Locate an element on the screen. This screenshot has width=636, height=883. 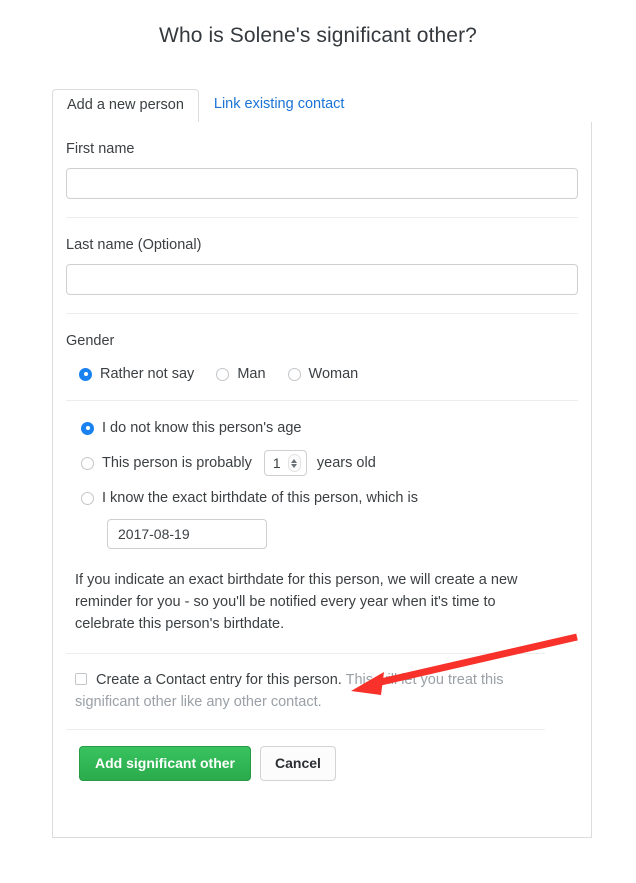
tab-label: Link existing contact is located at coordinates (279, 104).